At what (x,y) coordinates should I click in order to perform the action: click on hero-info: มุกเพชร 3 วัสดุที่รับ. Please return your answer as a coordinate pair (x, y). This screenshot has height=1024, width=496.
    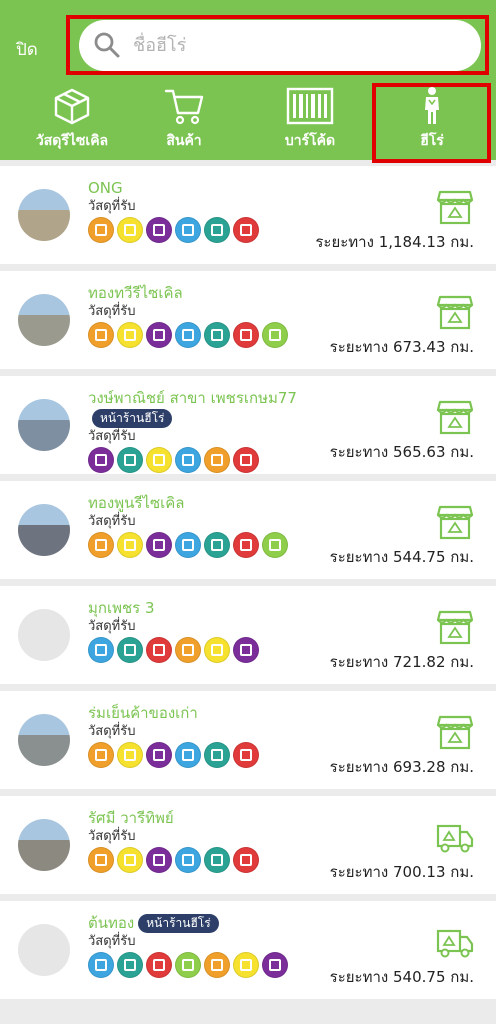
    Looking at the image, I should click on (203, 630).